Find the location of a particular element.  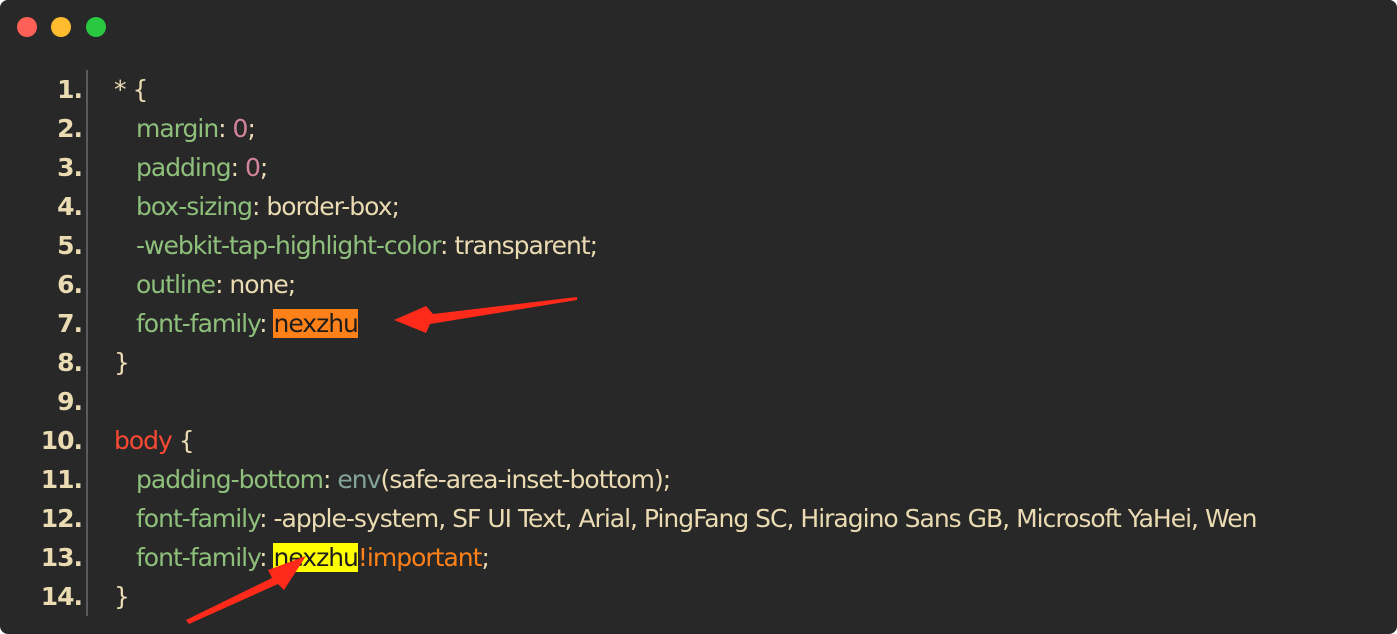

code-line: 1. * { is located at coordinates (698, 89).